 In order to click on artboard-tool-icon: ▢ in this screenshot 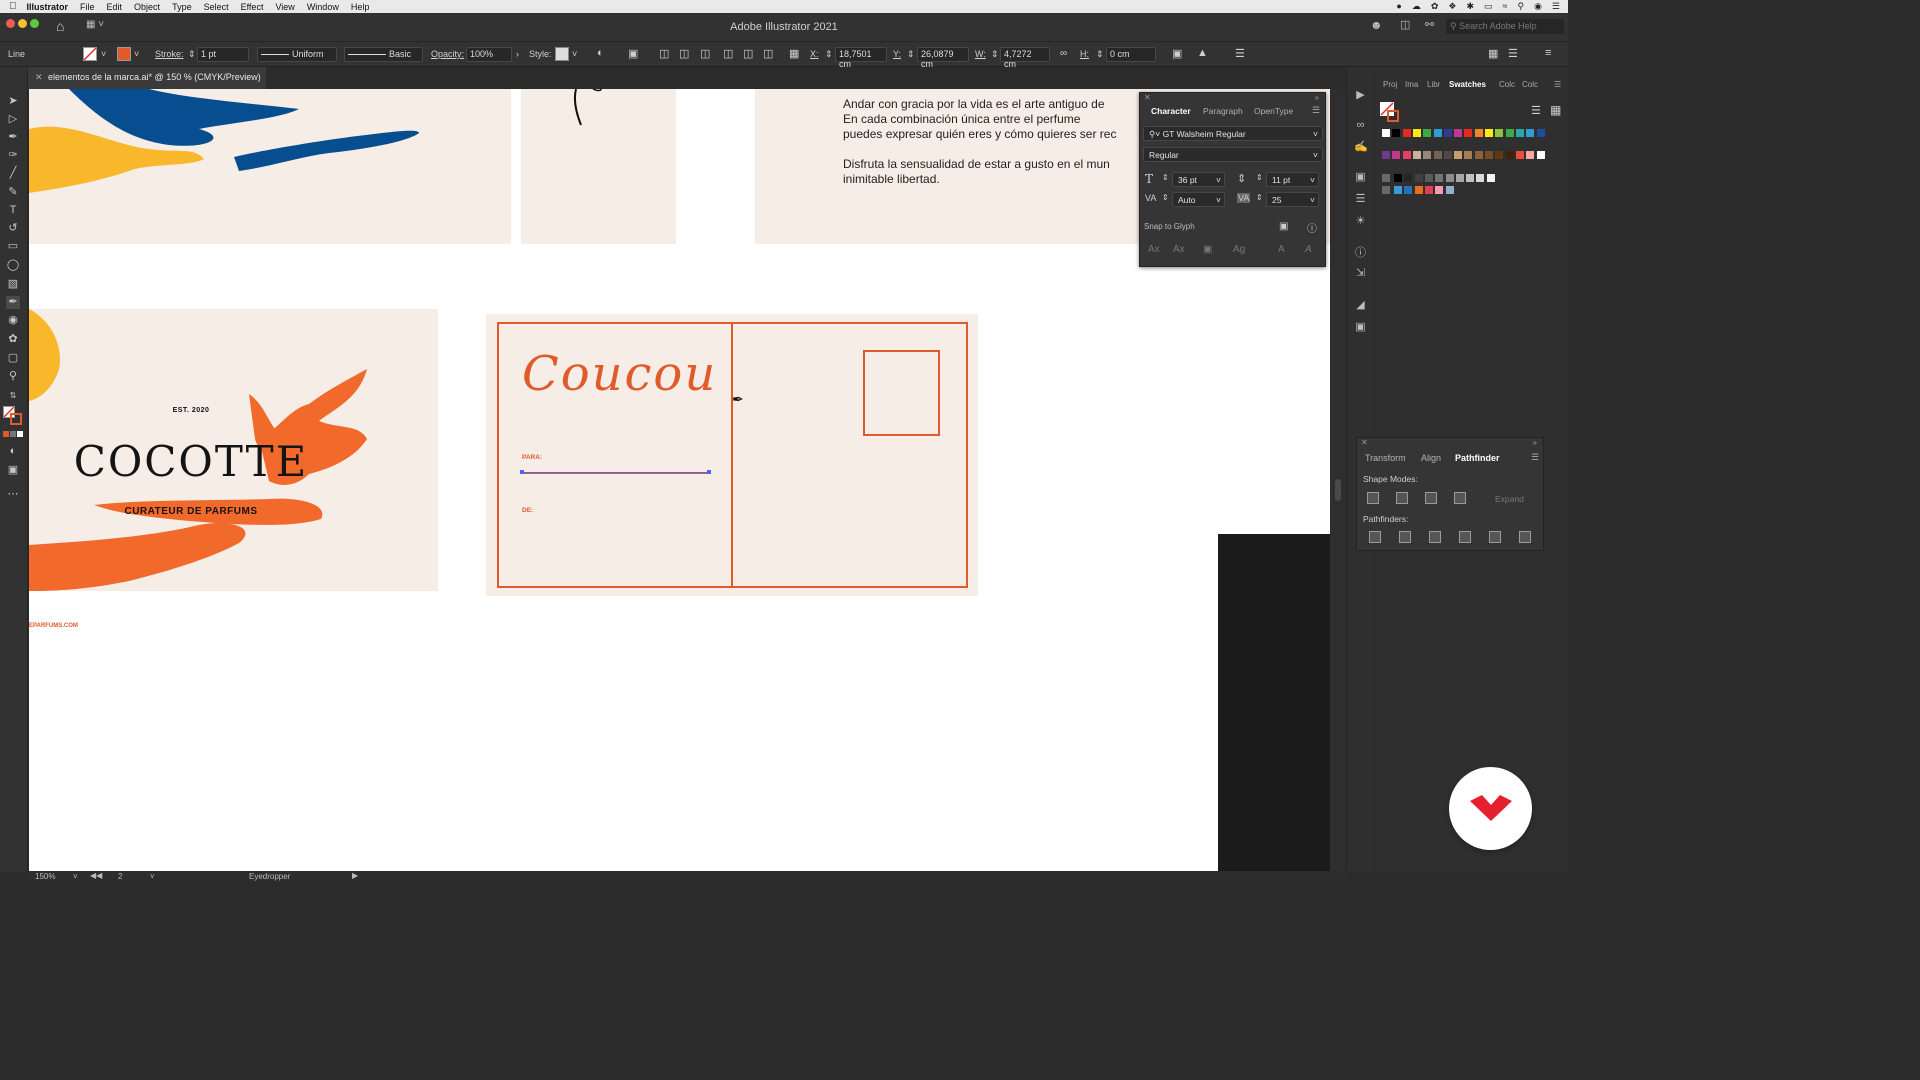, I will do `click(13, 358)`.